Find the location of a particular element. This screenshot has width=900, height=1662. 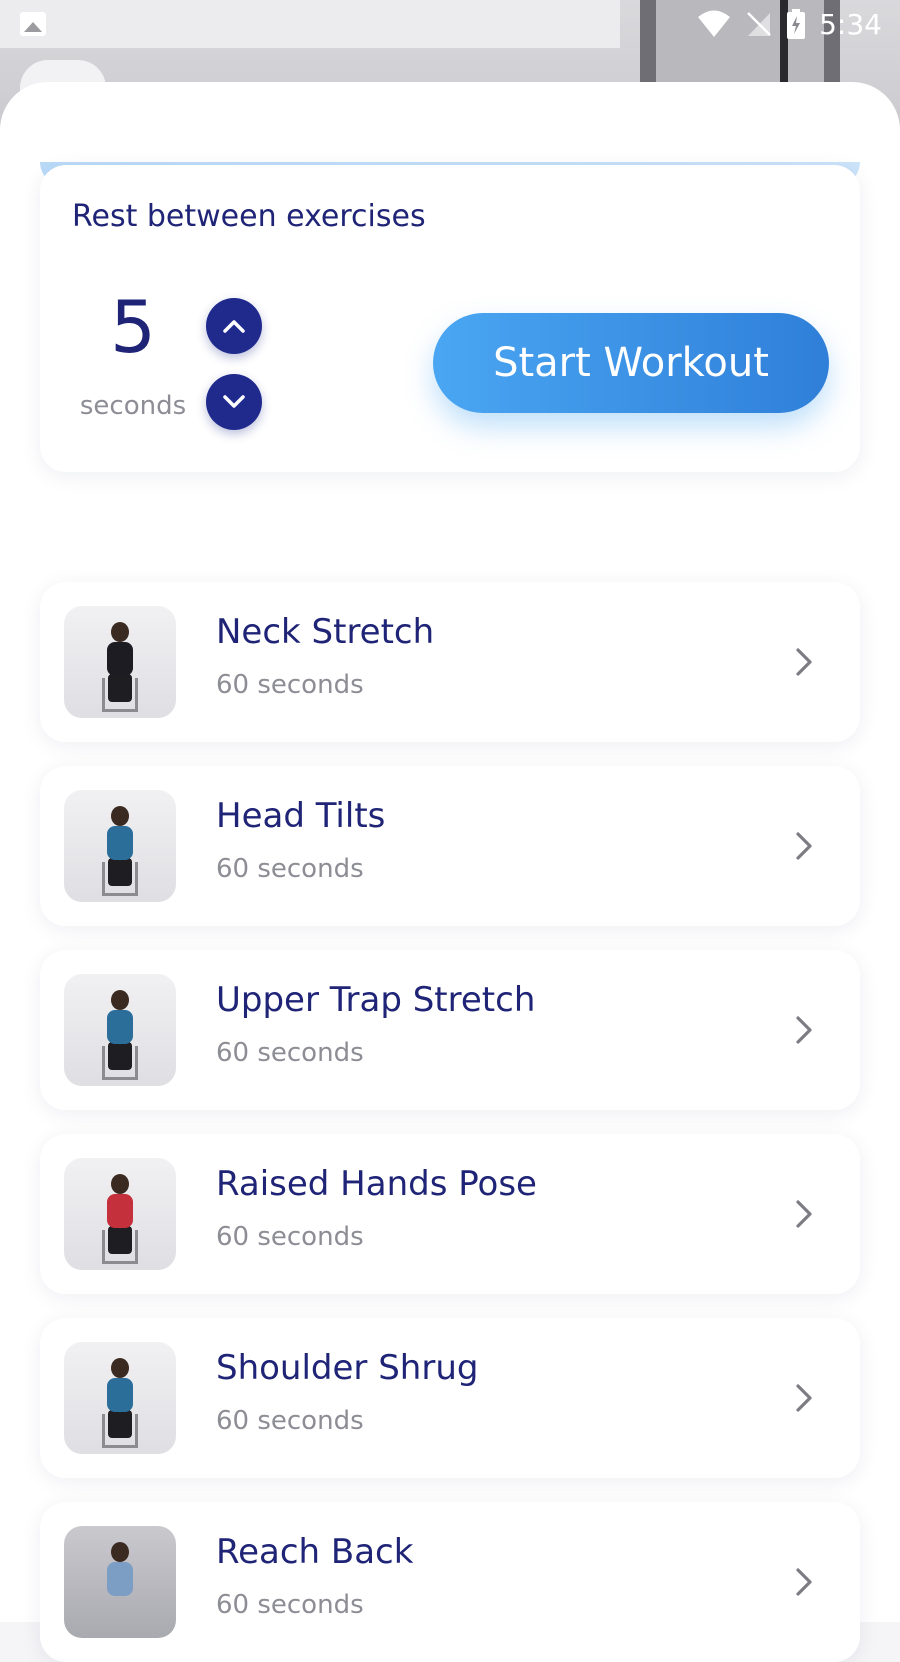

exercise-item: Neck Stretch 60 seconds is located at coordinates (450, 662).